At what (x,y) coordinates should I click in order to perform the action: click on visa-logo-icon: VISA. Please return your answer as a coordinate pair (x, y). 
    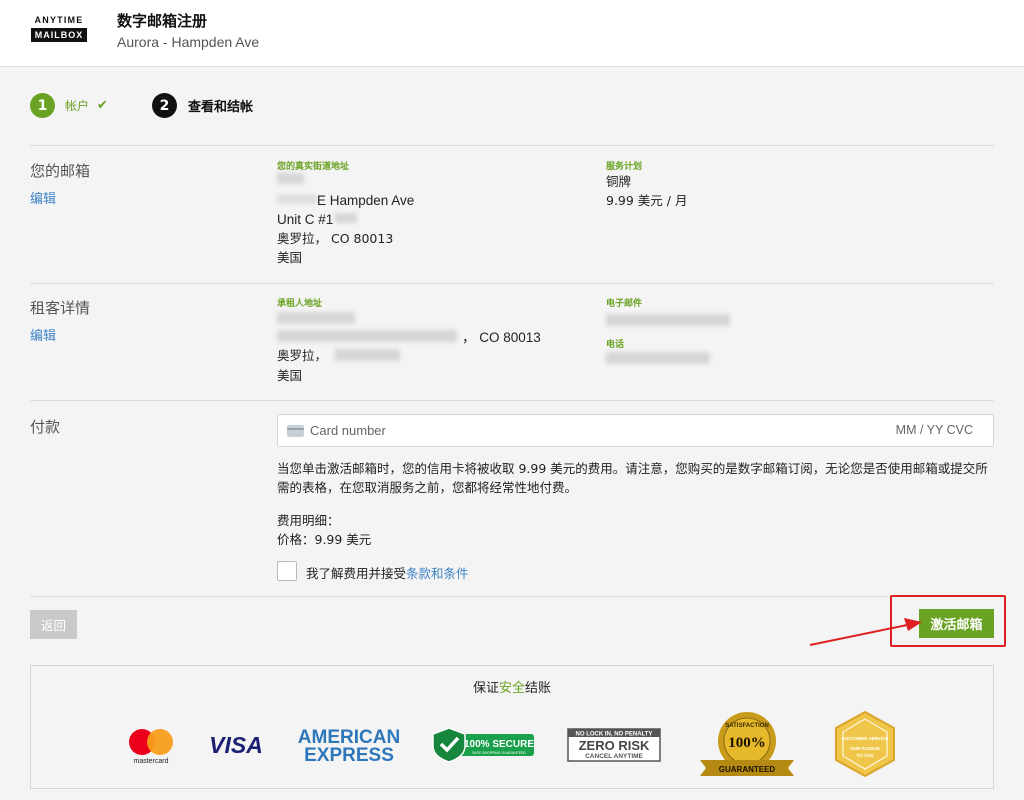
    Looking at the image, I should click on (236, 745).